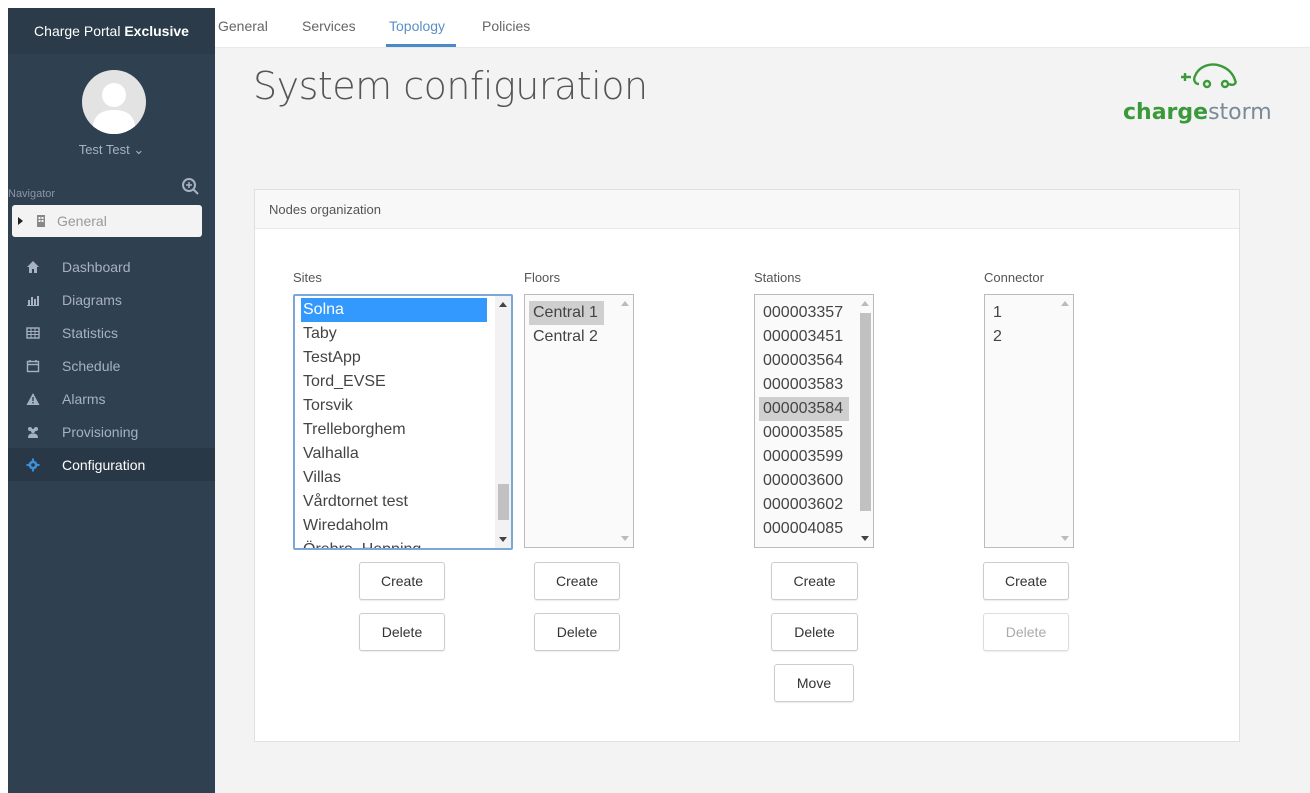 The height and width of the screenshot is (793, 1310). Describe the element at coordinates (190, 186) in the screenshot. I see `zoom-in-icon` at that location.